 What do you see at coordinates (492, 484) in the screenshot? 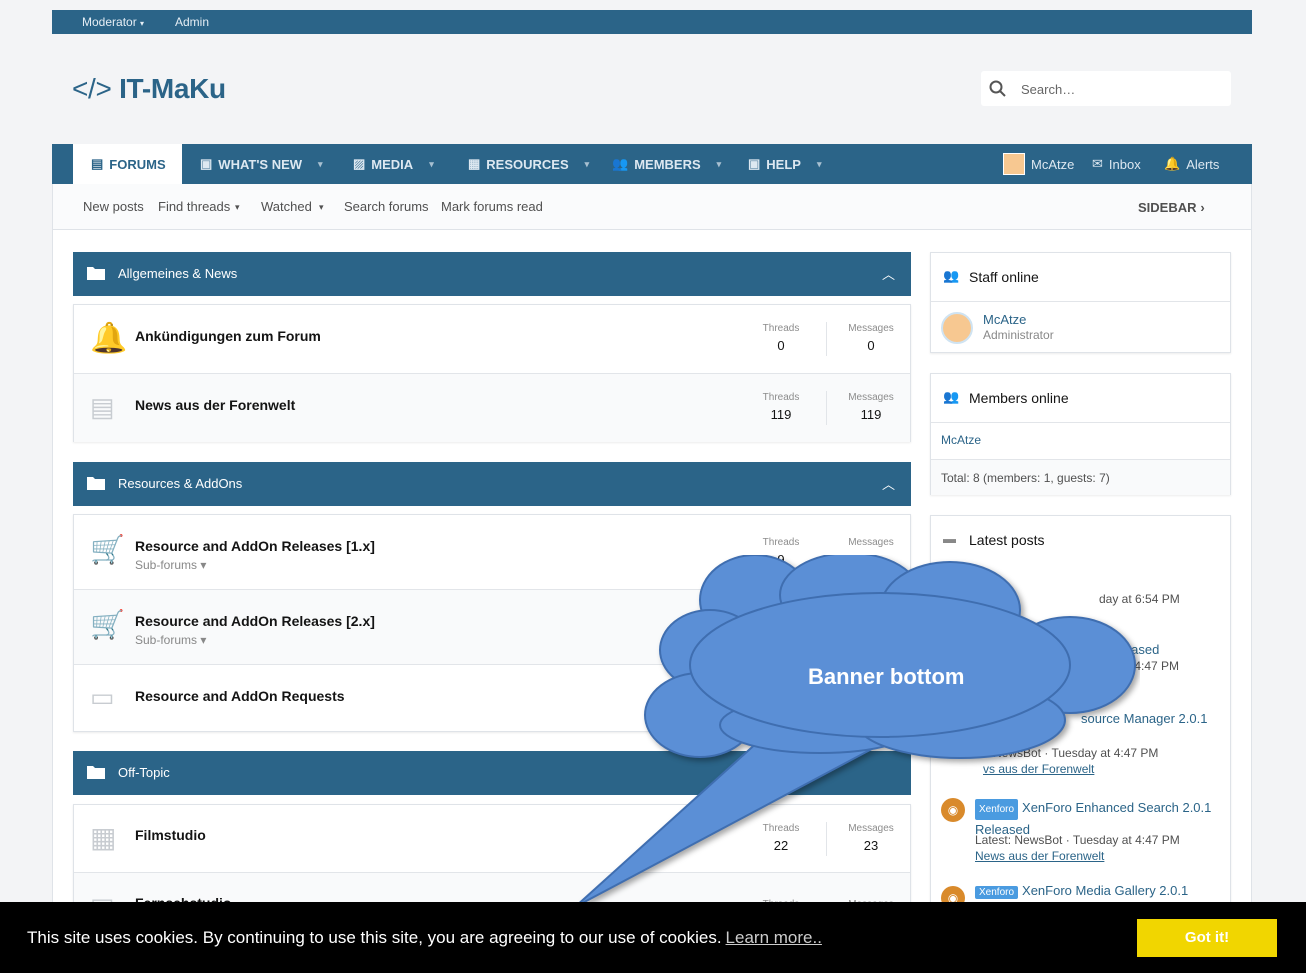
I see `category-header: Resources & AddOns ︿` at bounding box center [492, 484].